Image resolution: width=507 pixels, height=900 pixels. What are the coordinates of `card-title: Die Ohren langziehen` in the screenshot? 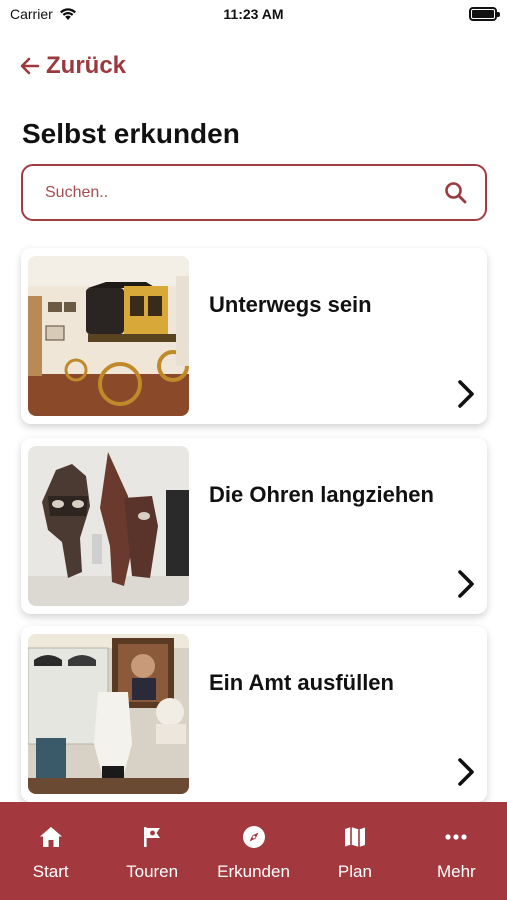 It's located at (321, 494).